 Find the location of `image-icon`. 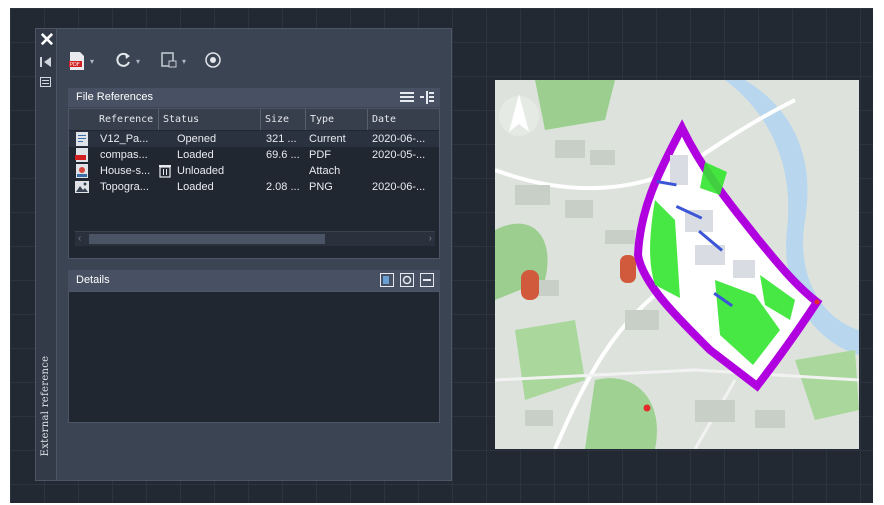

image-icon is located at coordinates (82, 187).